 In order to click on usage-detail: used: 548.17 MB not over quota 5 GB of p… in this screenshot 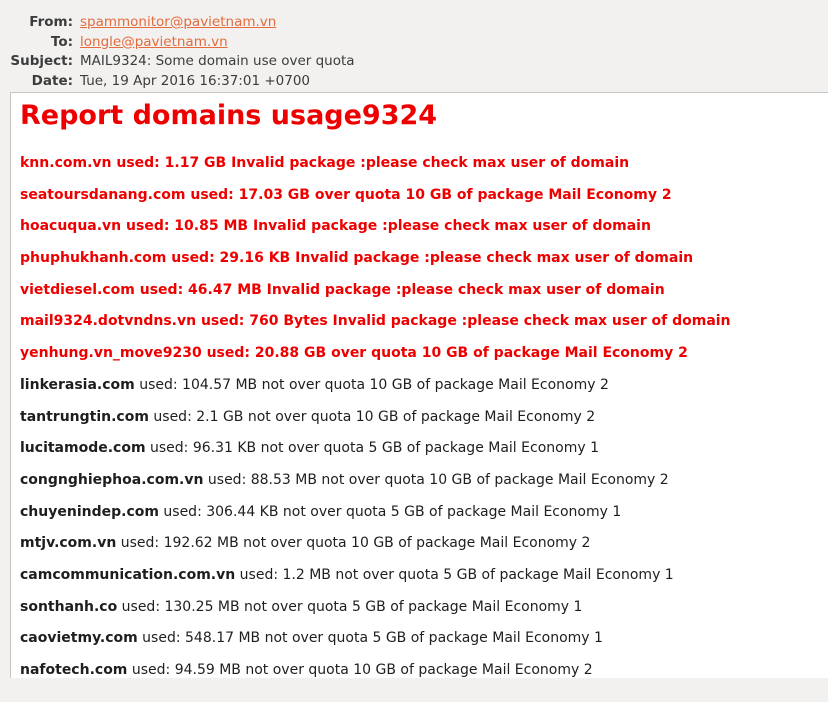, I will do `click(370, 638)`.